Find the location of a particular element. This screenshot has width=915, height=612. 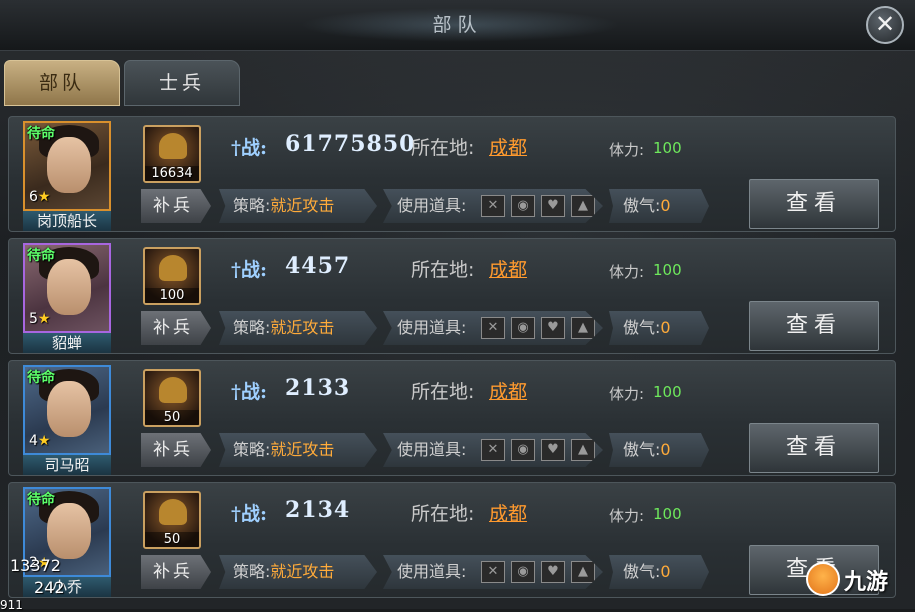

star-count: 4 is located at coordinates (33, 441).